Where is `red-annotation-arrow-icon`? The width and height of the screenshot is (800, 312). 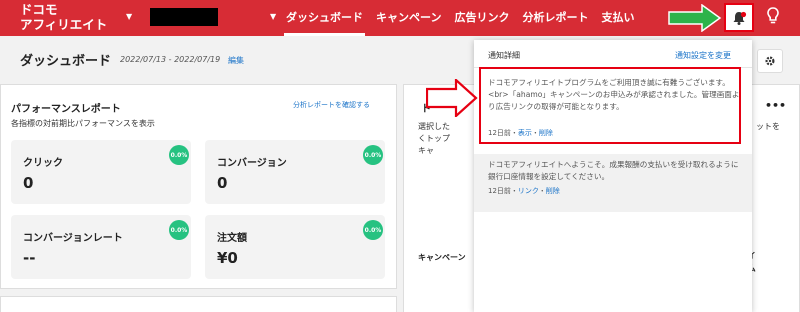
red-annotation-arrow-icon is located at coordinates (452, 98).